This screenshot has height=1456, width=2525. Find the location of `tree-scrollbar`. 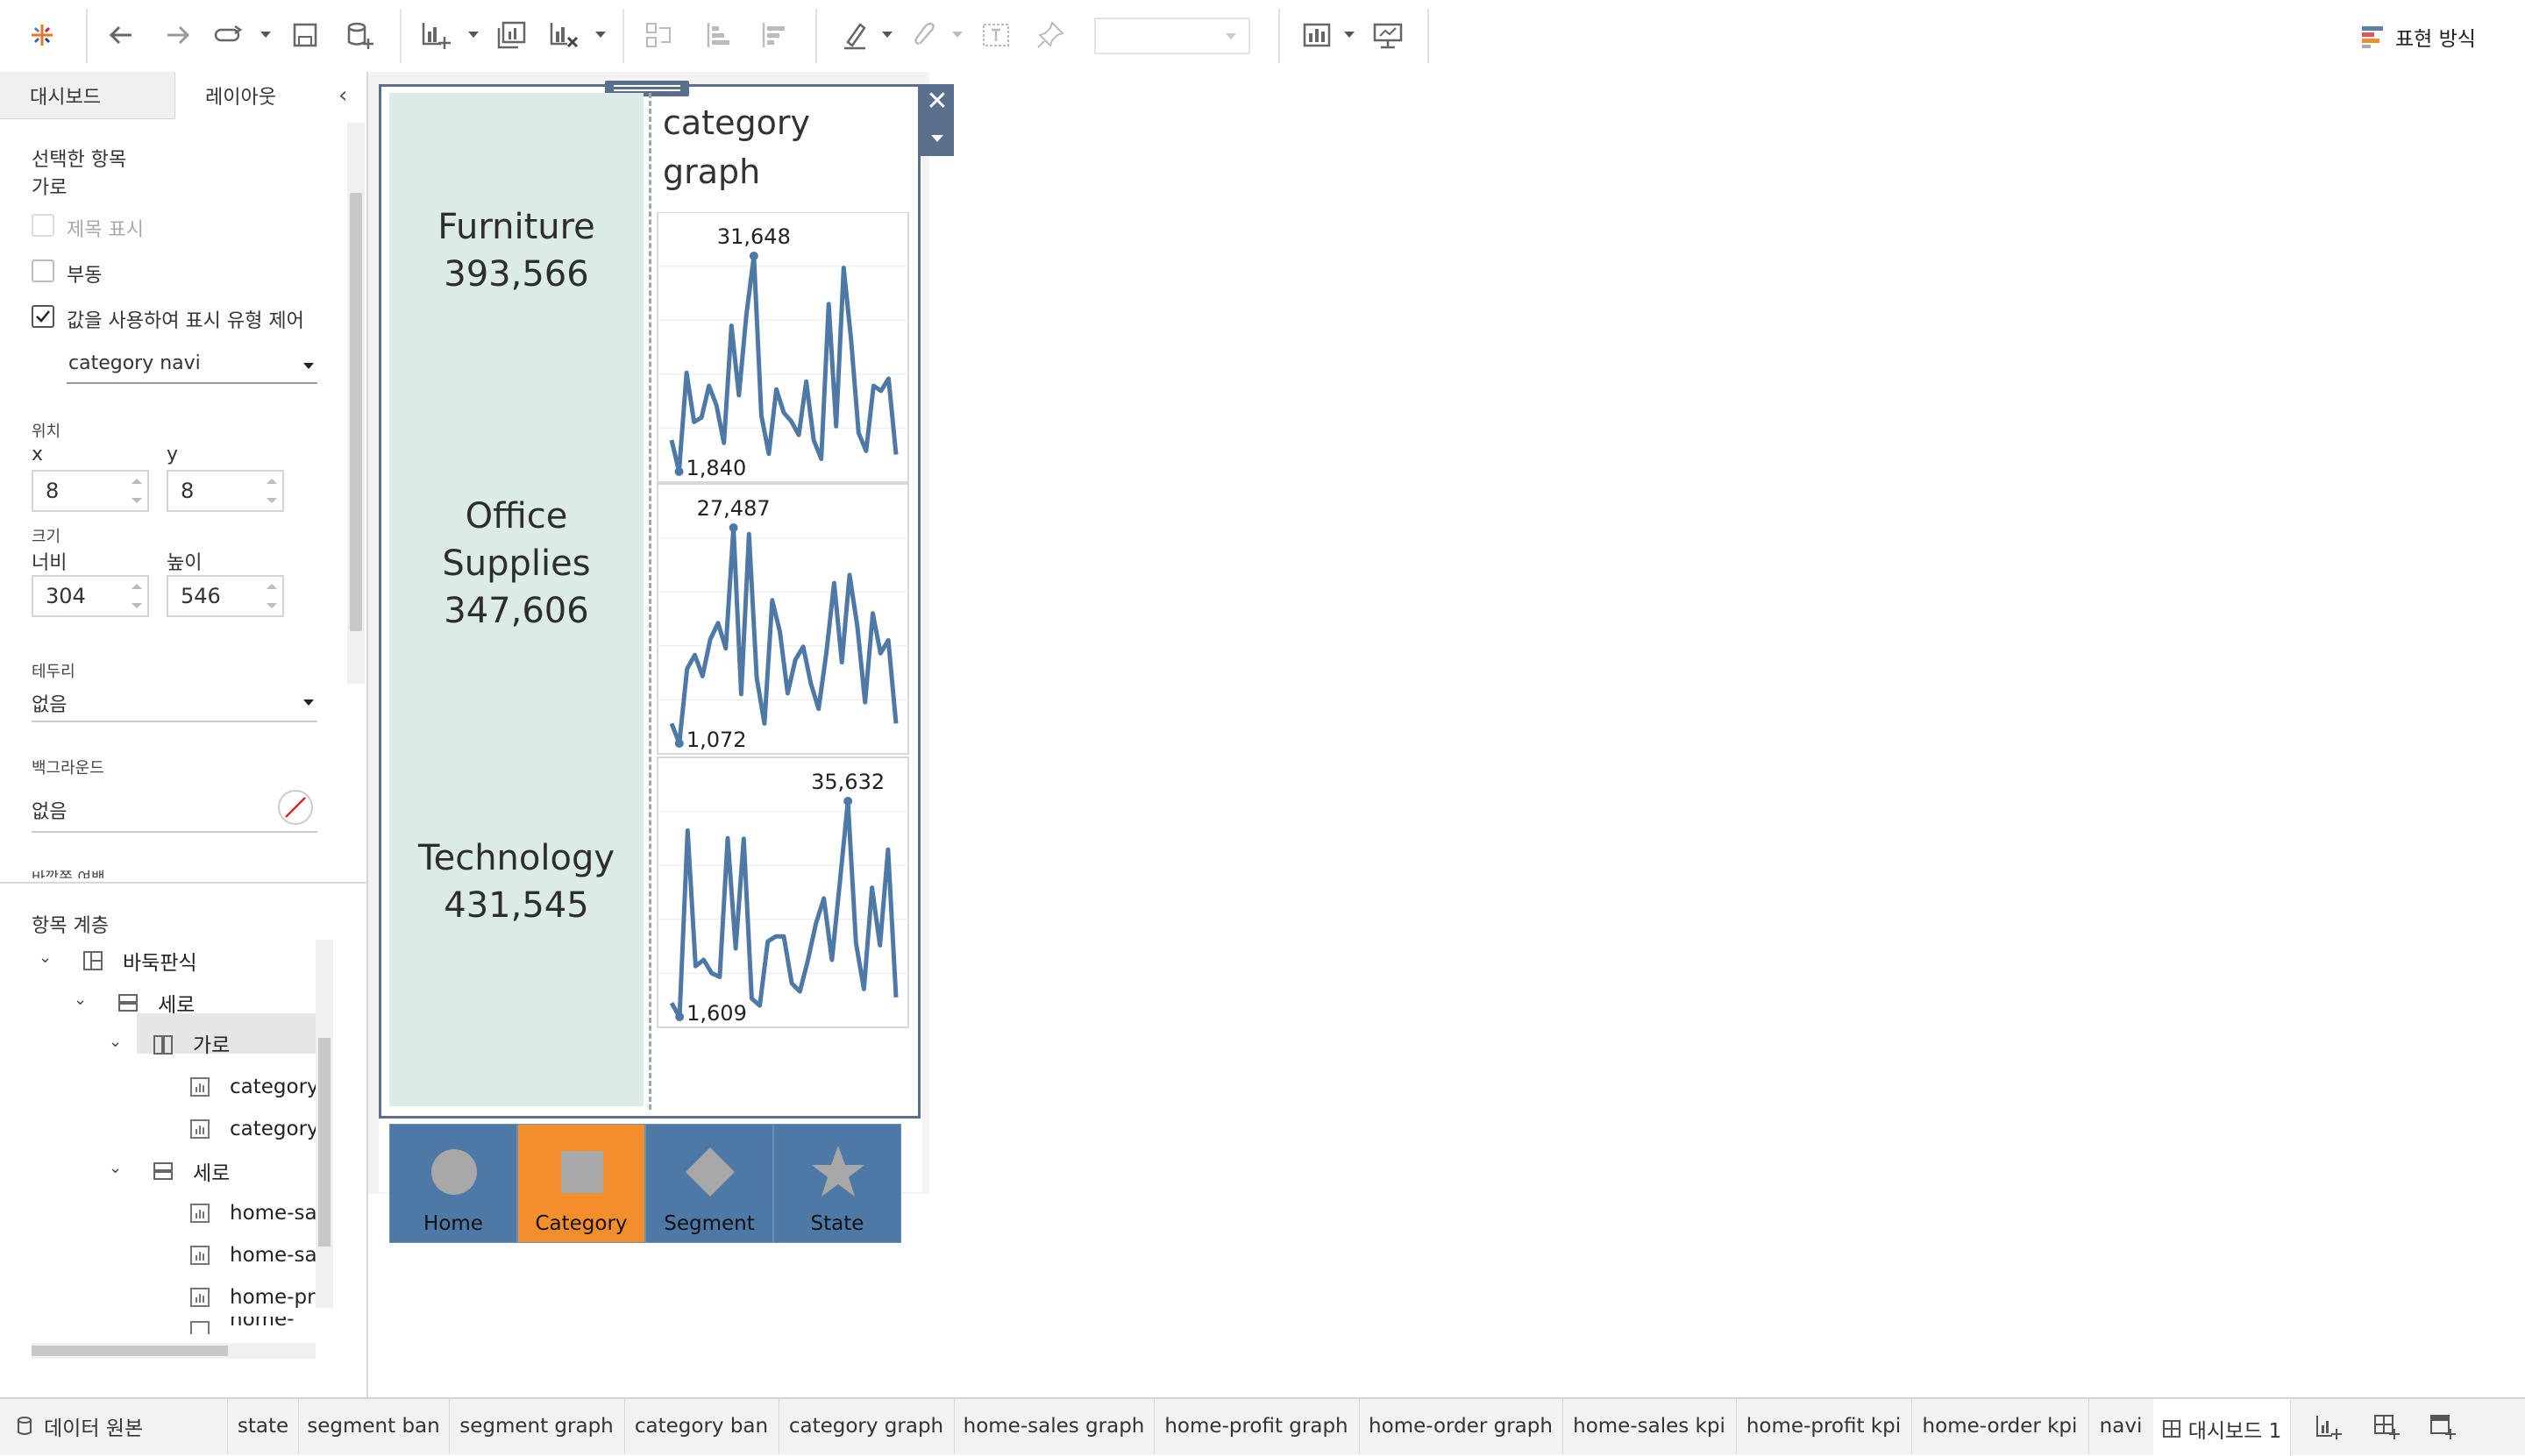

tree-scrollbar is located at coordinates (324, 1124).